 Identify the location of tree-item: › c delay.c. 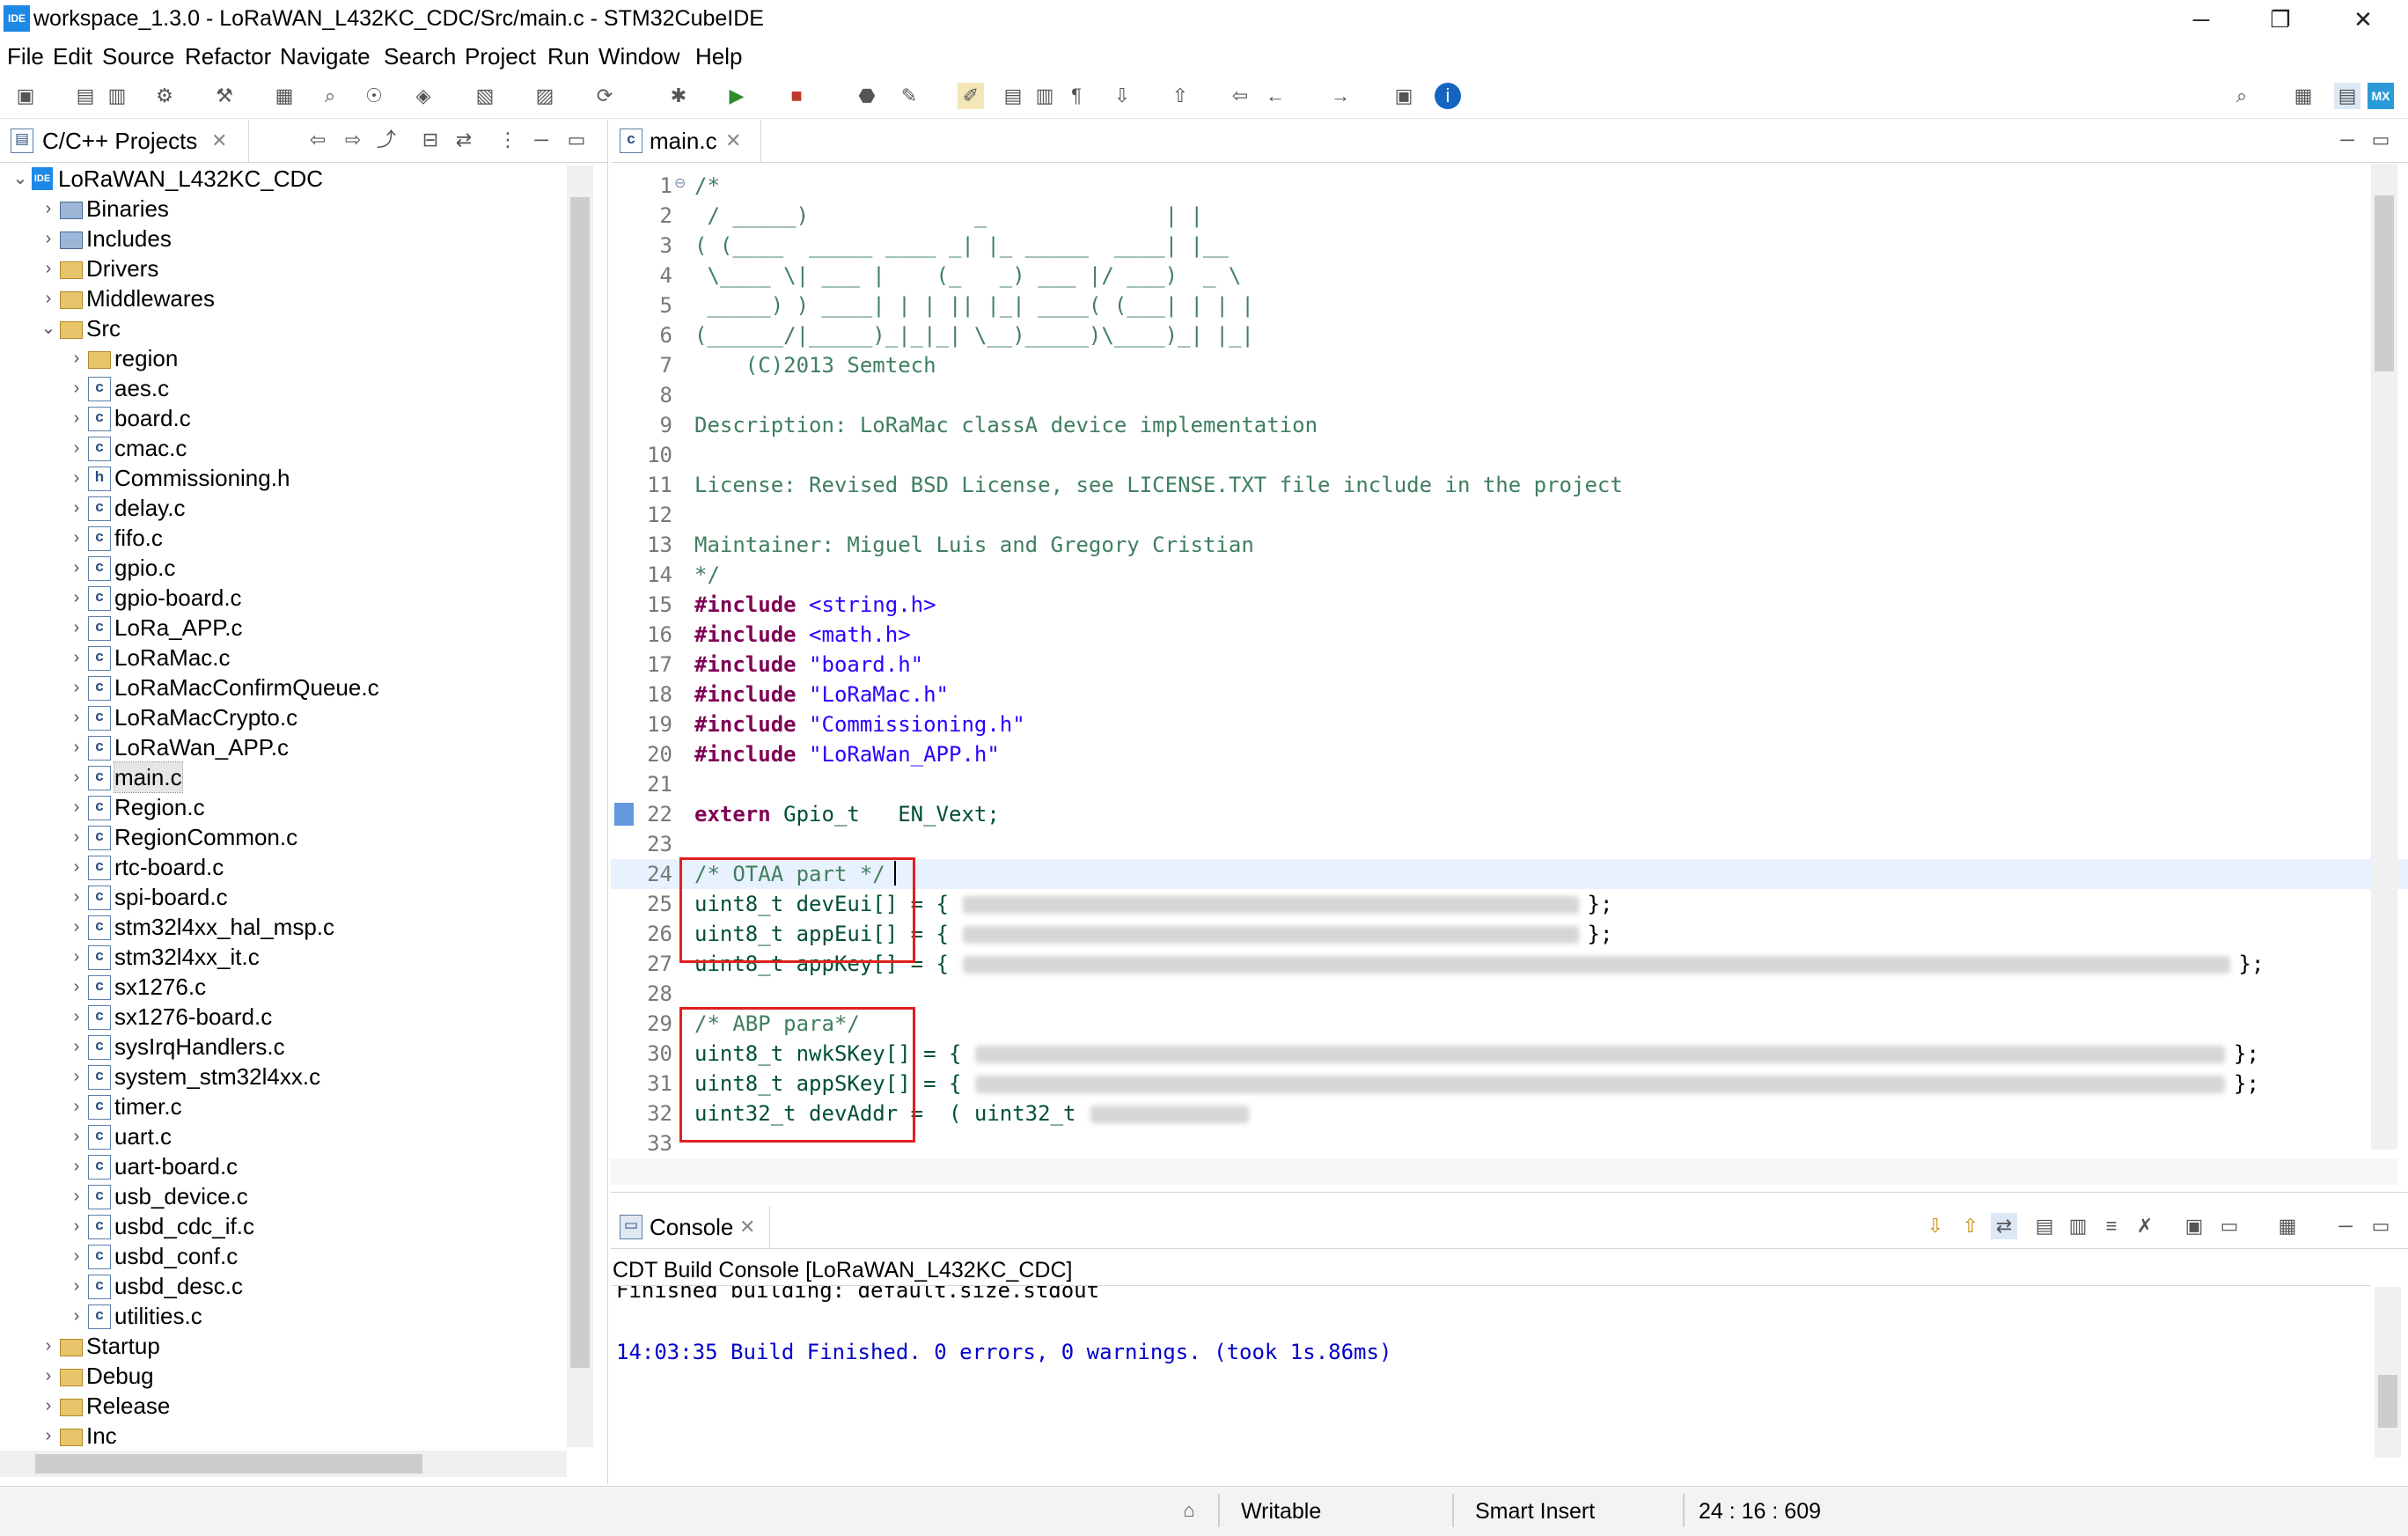
(281, 508).